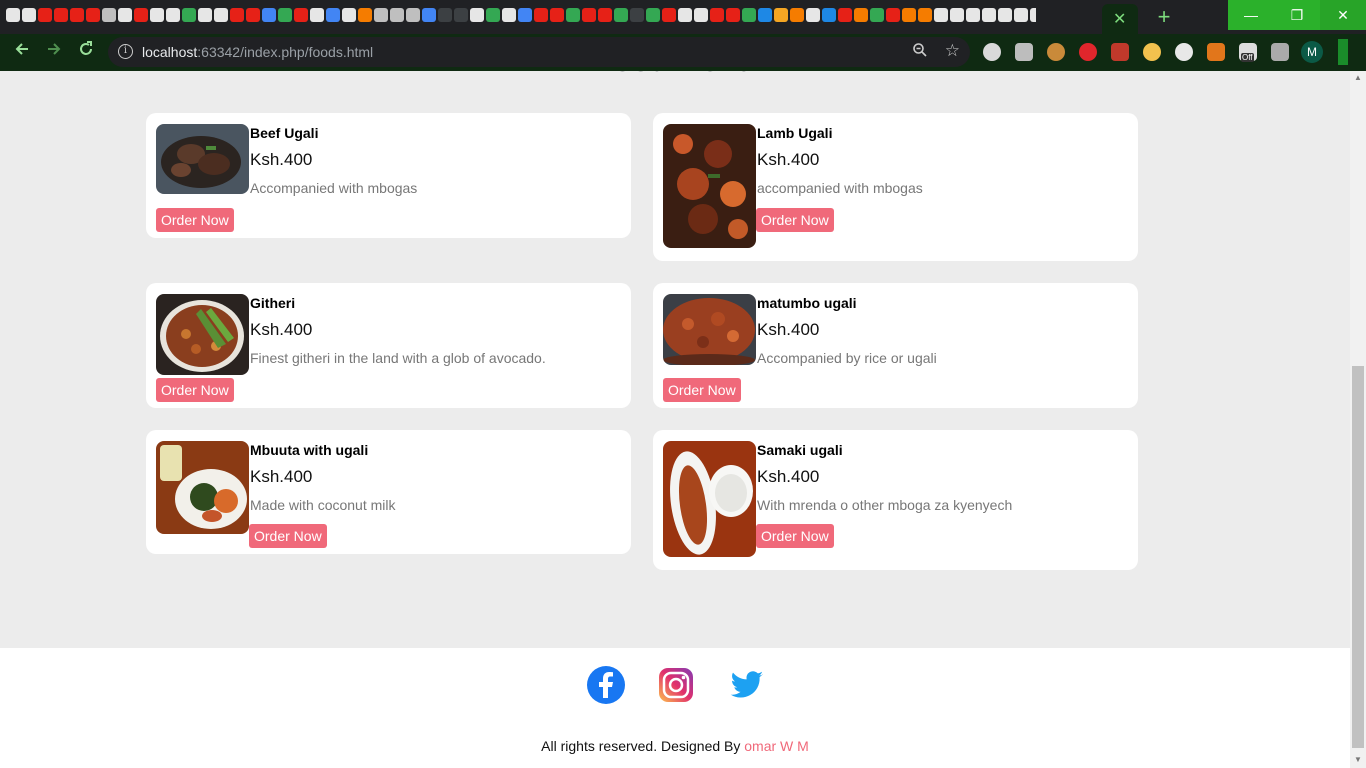 The image size is (1366, 768). What do you see at coordinates (1358, 759) in the screenshot?
I see `scroll-down-icon: ▼` at bounding box center [1358, 759].